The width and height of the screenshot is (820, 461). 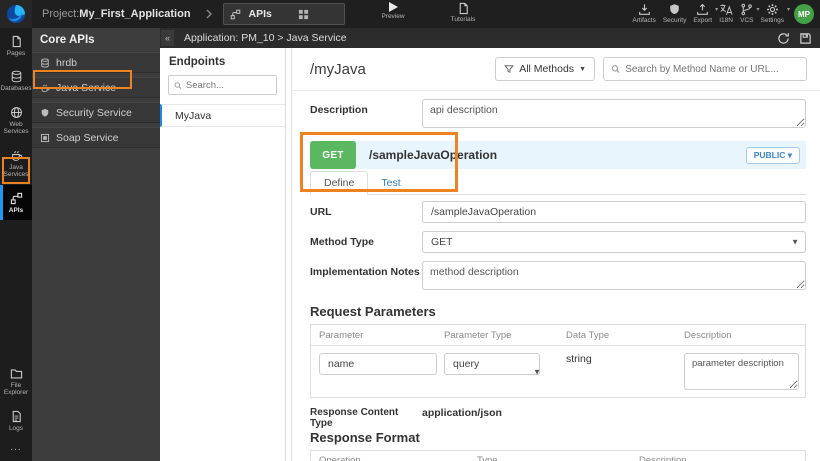 I want to click on application-breadcrumb: Application: PM_10 > Java Service, so click(x=265, y=38).